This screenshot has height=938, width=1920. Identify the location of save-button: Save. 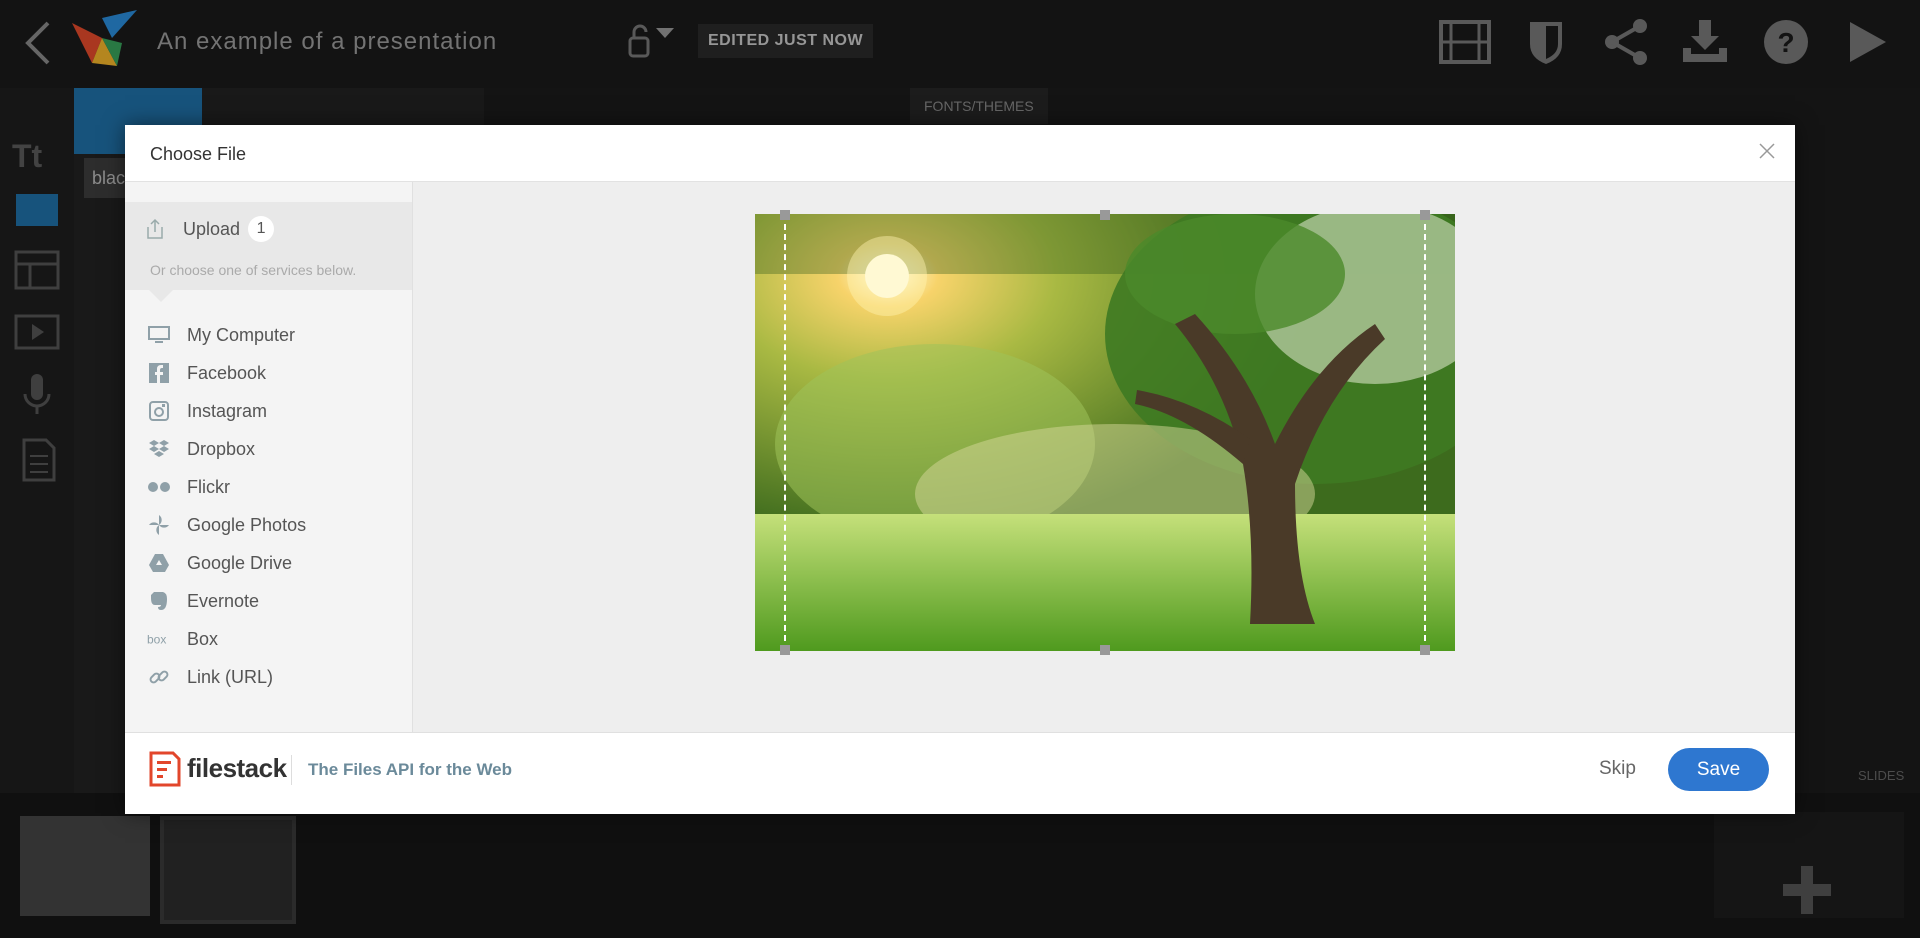
(1718, 769).